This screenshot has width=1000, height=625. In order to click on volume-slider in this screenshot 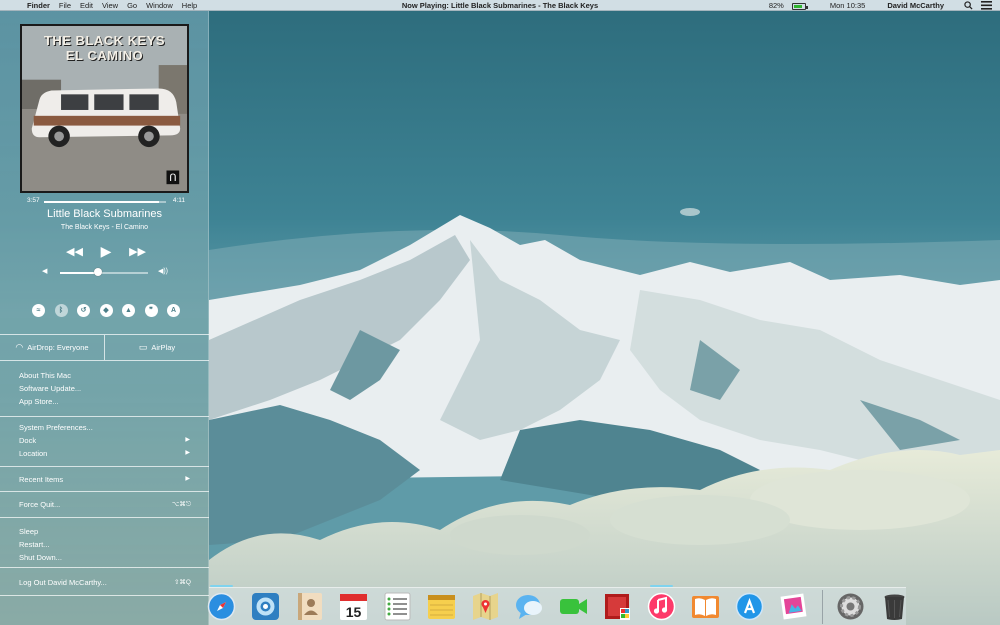, I will do `click(104, 273)`.